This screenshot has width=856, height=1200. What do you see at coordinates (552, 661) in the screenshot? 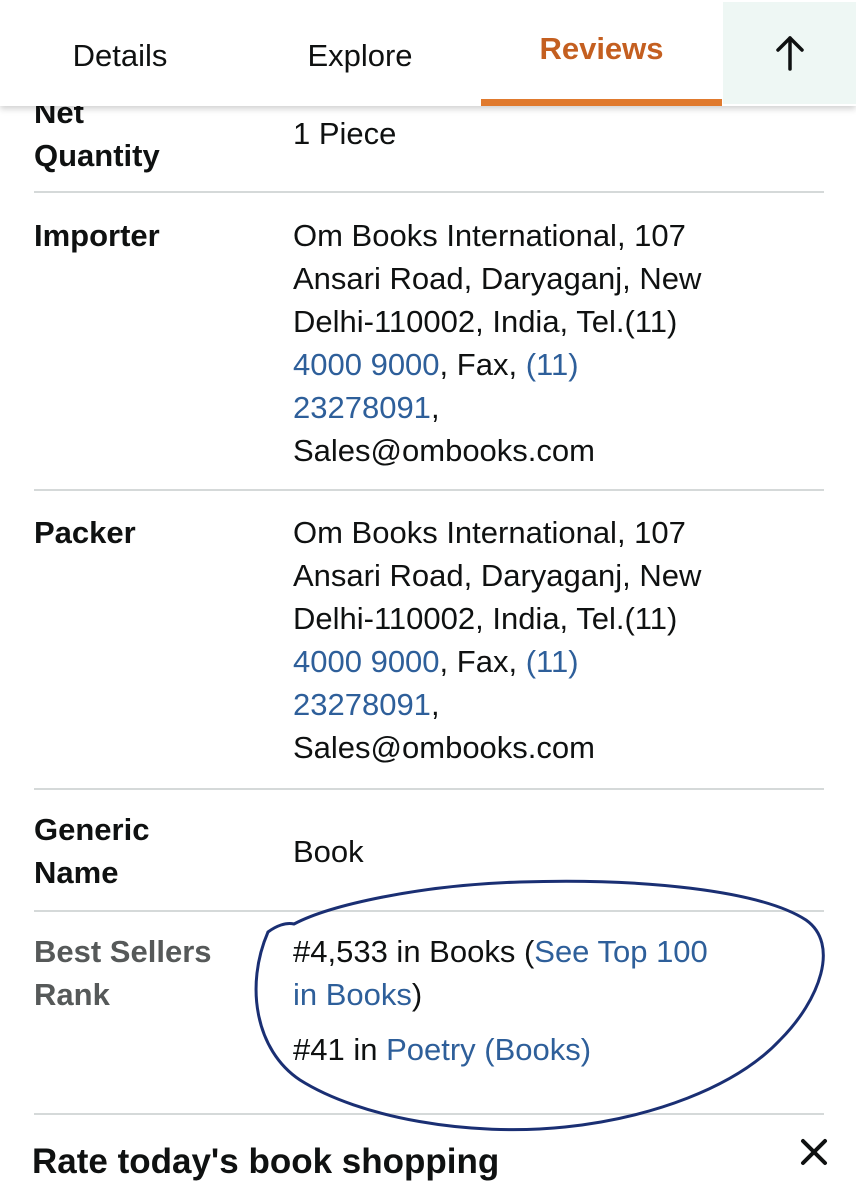
I see `packer-fax-link-part1: (11)` at bounding box center [552, 661].